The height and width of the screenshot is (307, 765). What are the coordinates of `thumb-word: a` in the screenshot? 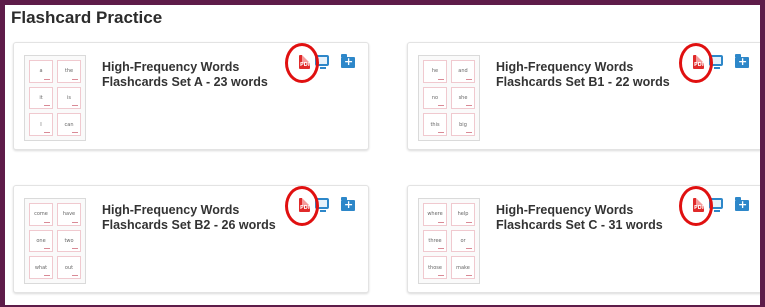 It's located at (41, 71).